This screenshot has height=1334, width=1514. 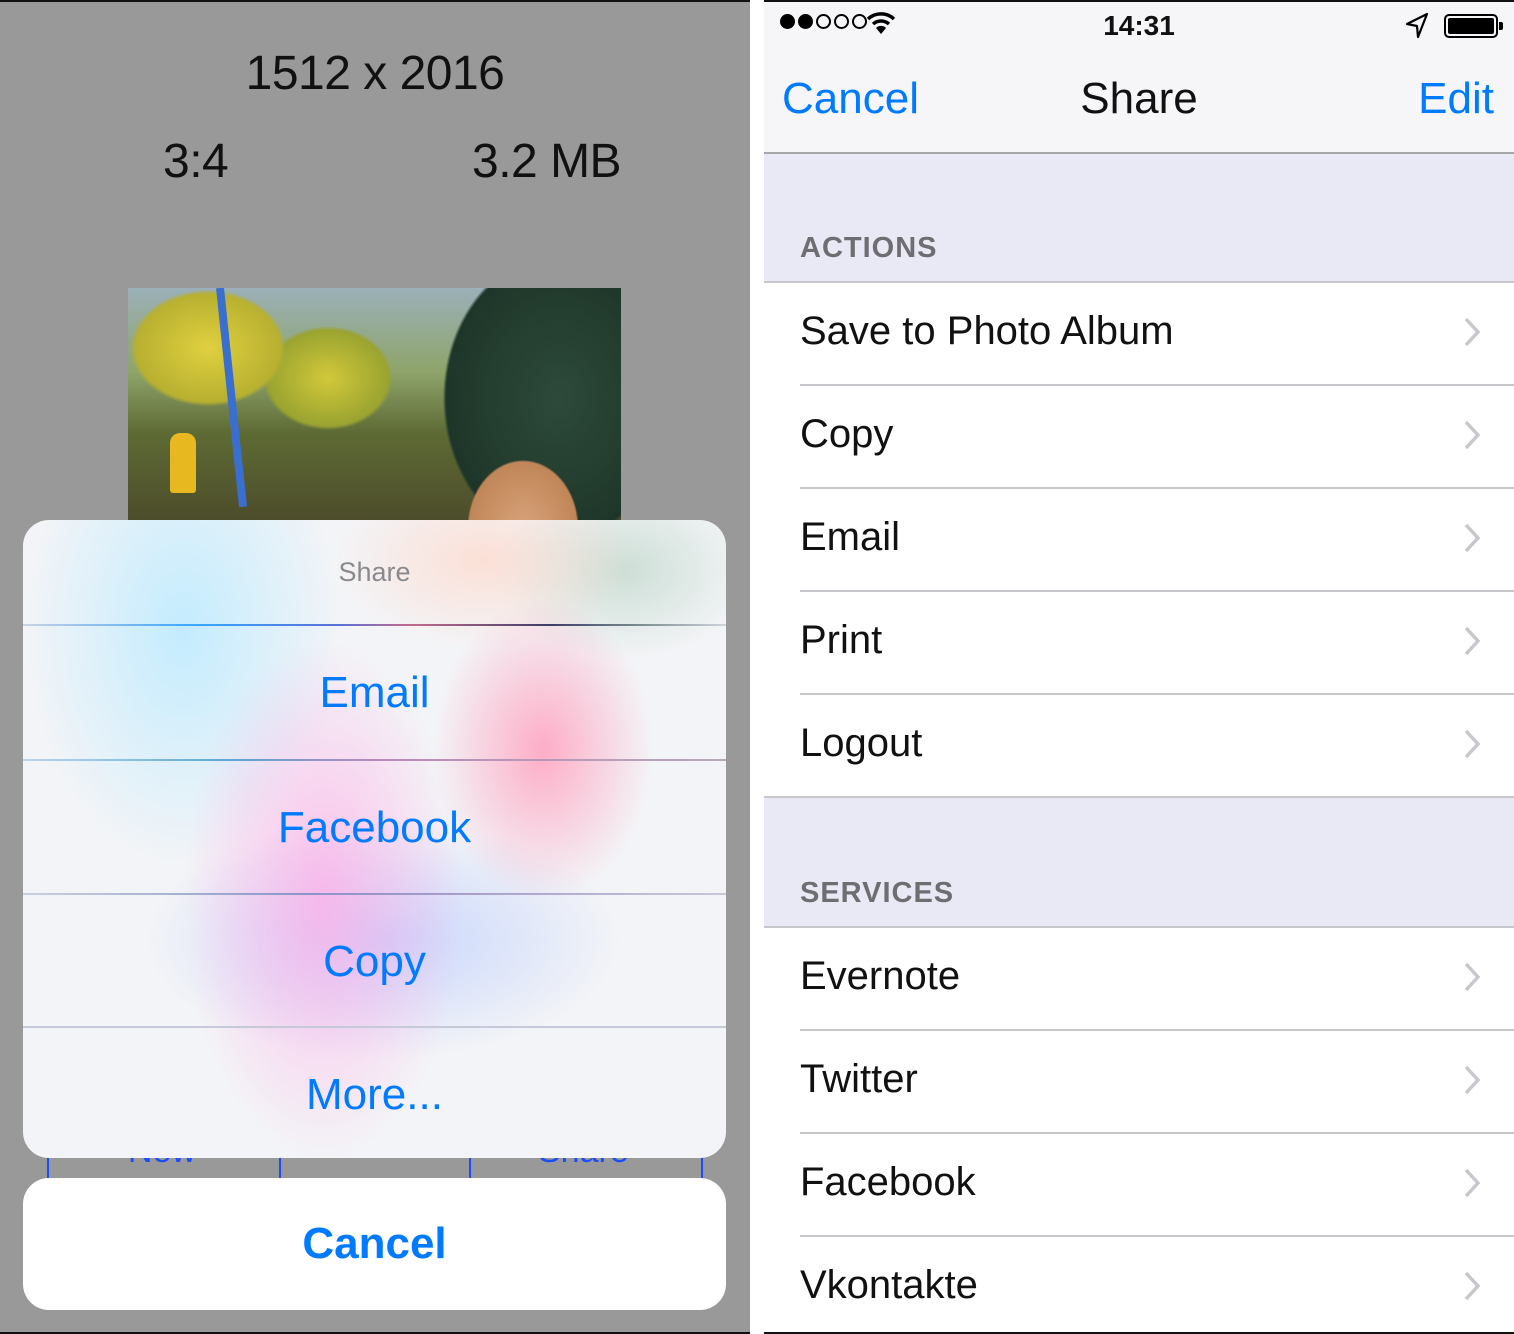 I want to click on list-item-print: Print, so click(x=1139, y=643).